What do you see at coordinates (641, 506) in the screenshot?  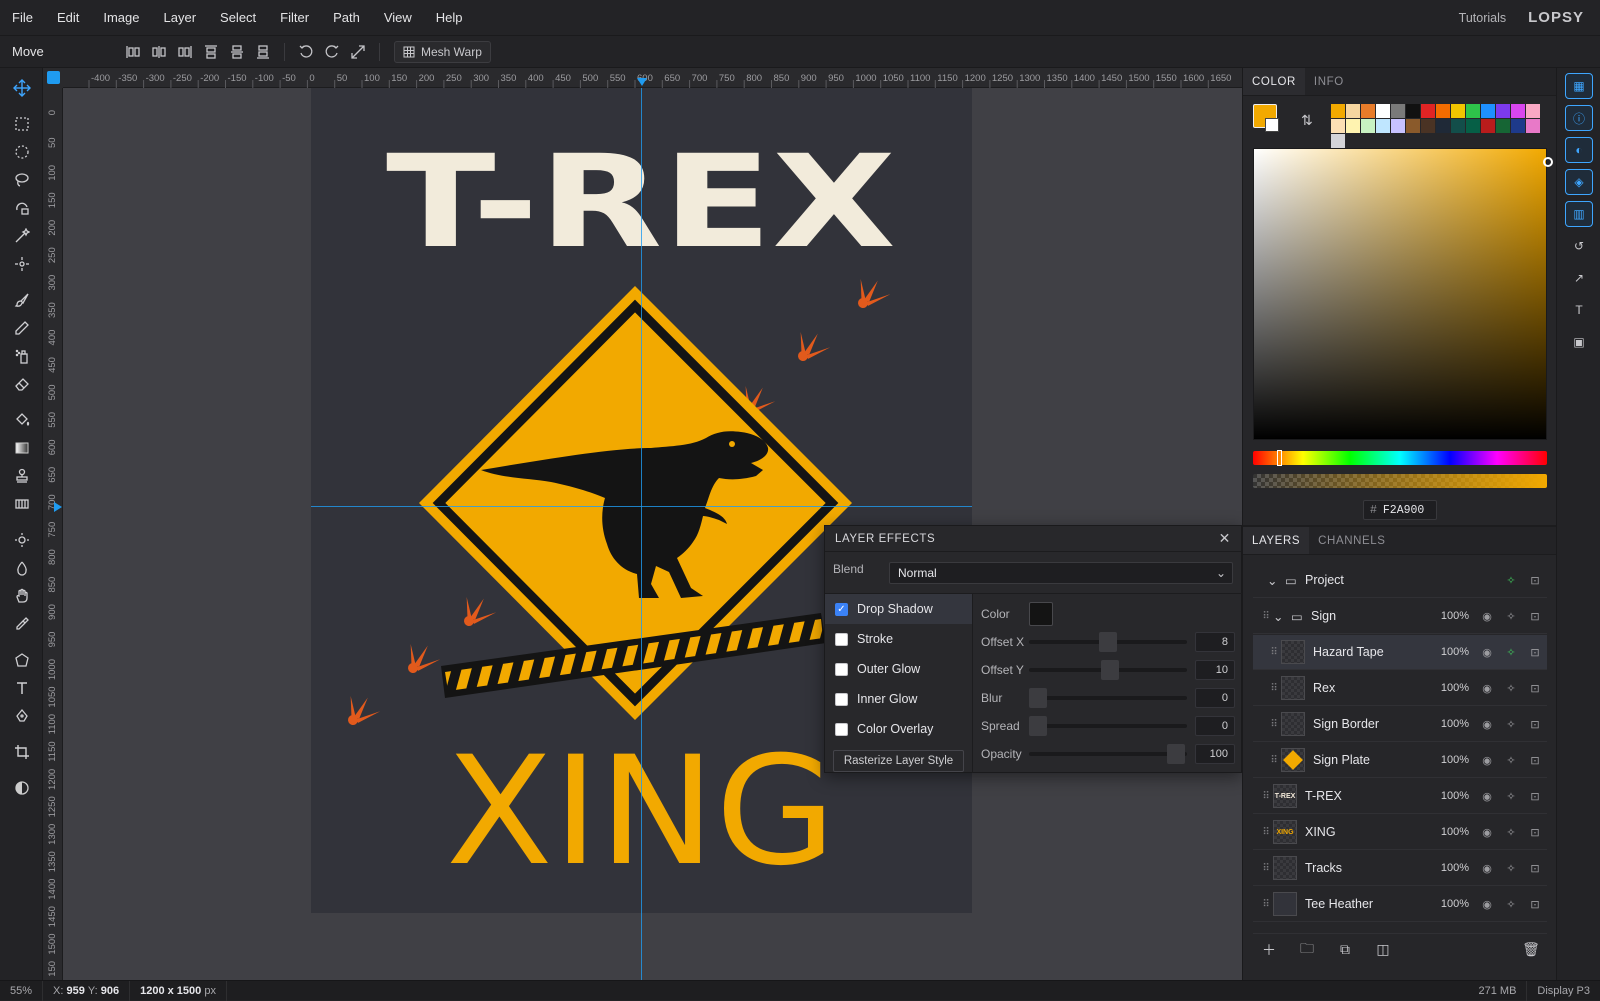 I see `horizontal-guide` at bounding box center [641, 506].